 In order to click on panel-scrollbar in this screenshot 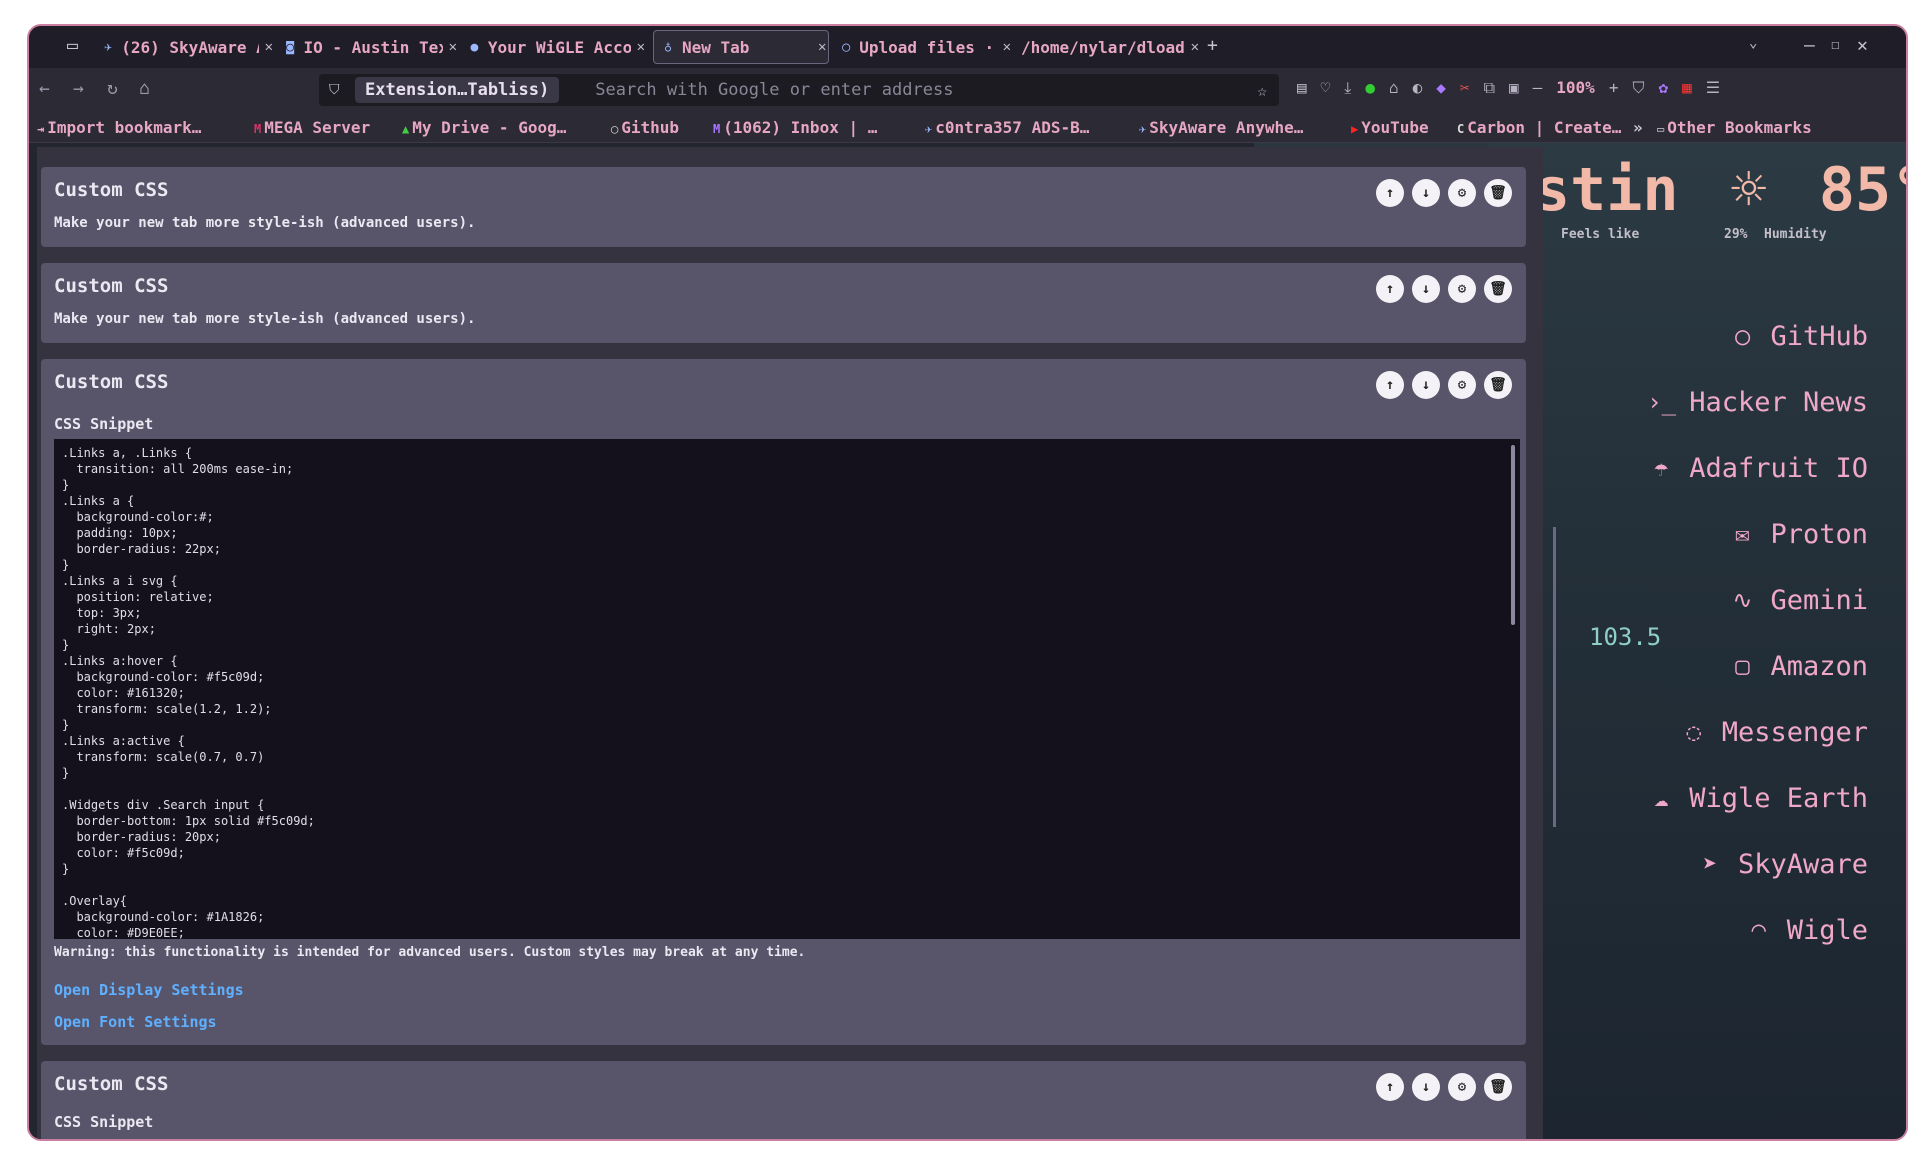, I will do `click(1554, 677)`.